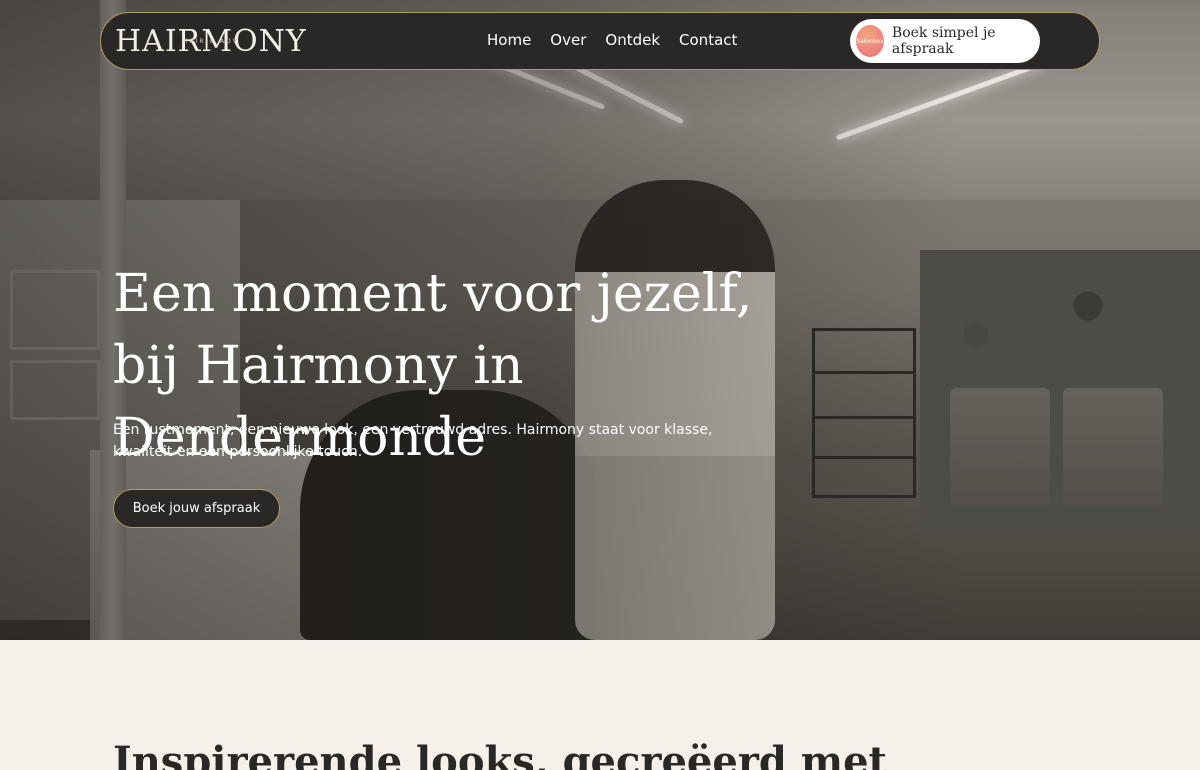 The width and height of the screenshot is (1200, 770). Describe the element at coordinates (211, 41) in the screenshot. I see `brand-logo-tagline: HAIR & ADV` at that location.